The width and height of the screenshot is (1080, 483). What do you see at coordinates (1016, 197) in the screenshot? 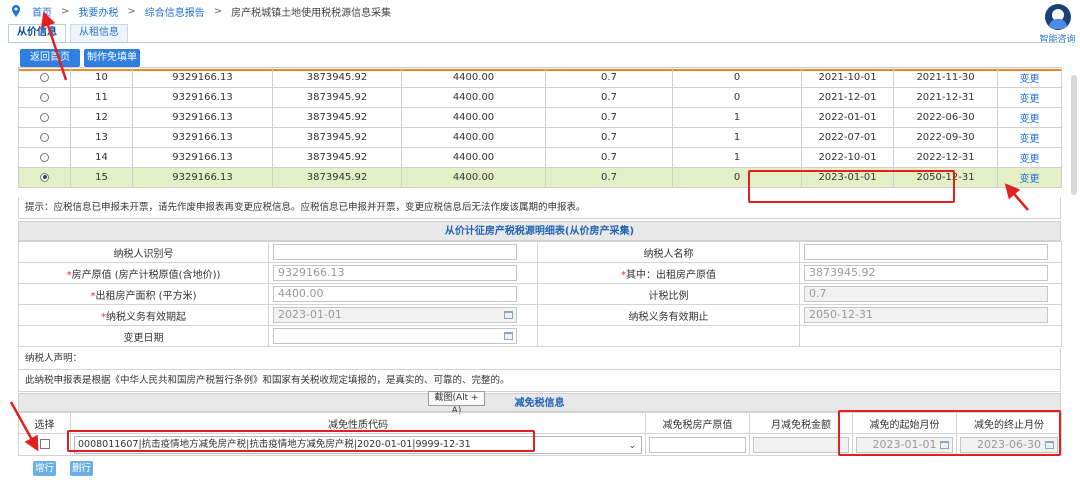
I see `arrow-to-change-link` at bounding box center [1016, 197].